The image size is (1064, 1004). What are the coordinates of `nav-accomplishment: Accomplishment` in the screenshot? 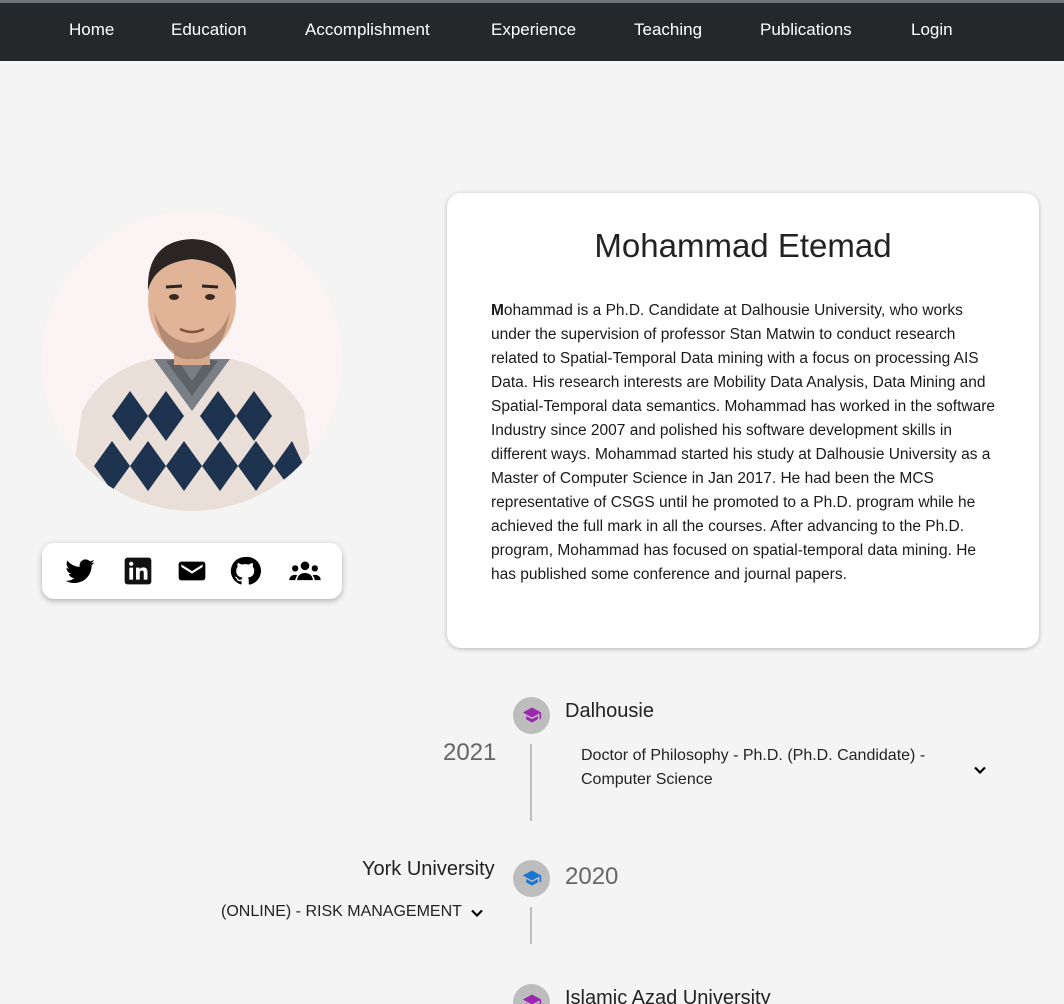 It's located at (367, 30).